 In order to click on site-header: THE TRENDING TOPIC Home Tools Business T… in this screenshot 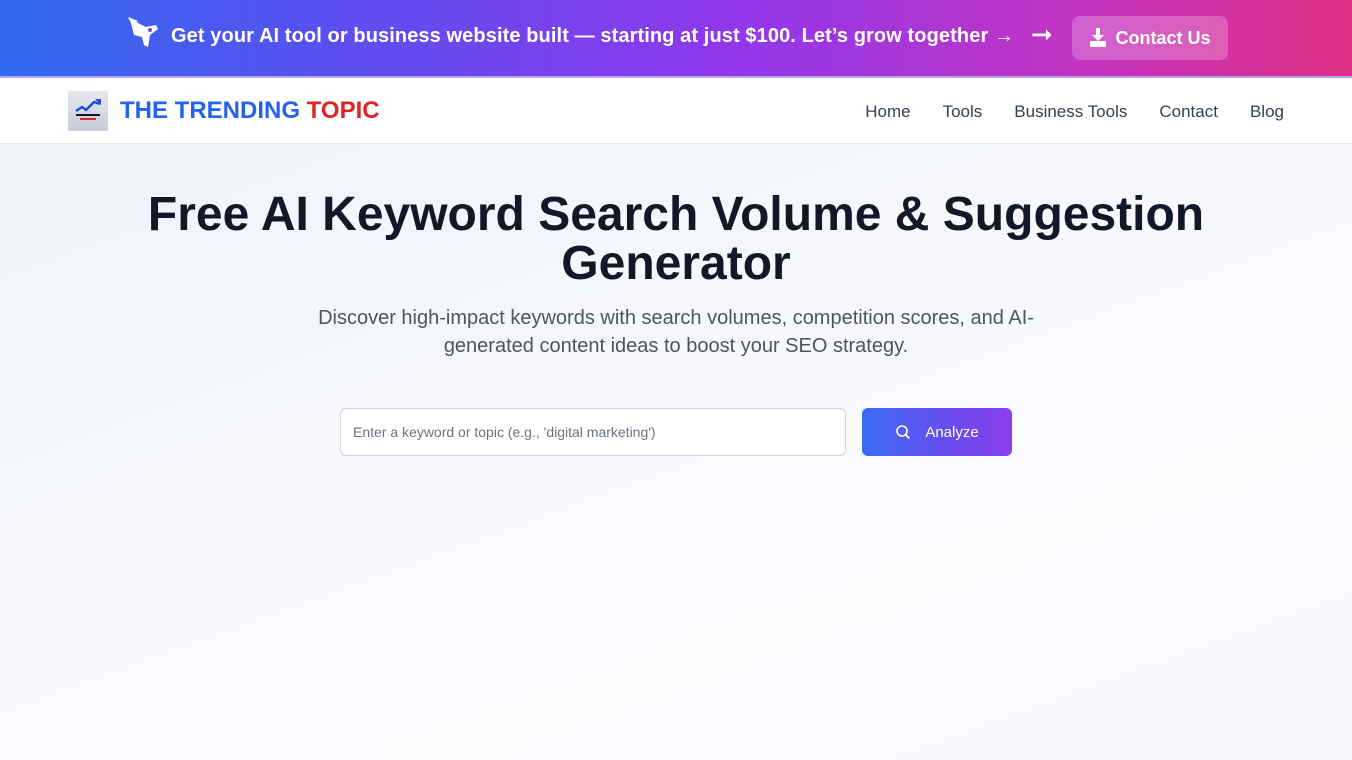, I will do `click(676, 111)`.